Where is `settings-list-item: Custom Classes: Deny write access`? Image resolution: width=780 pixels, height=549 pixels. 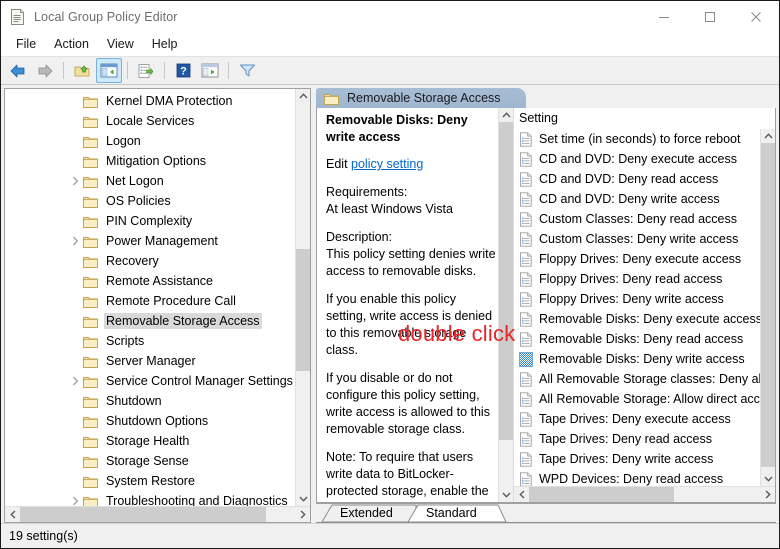
settings-list-item: Custom Classes: Deny write access is located at coordinates (637, 239).